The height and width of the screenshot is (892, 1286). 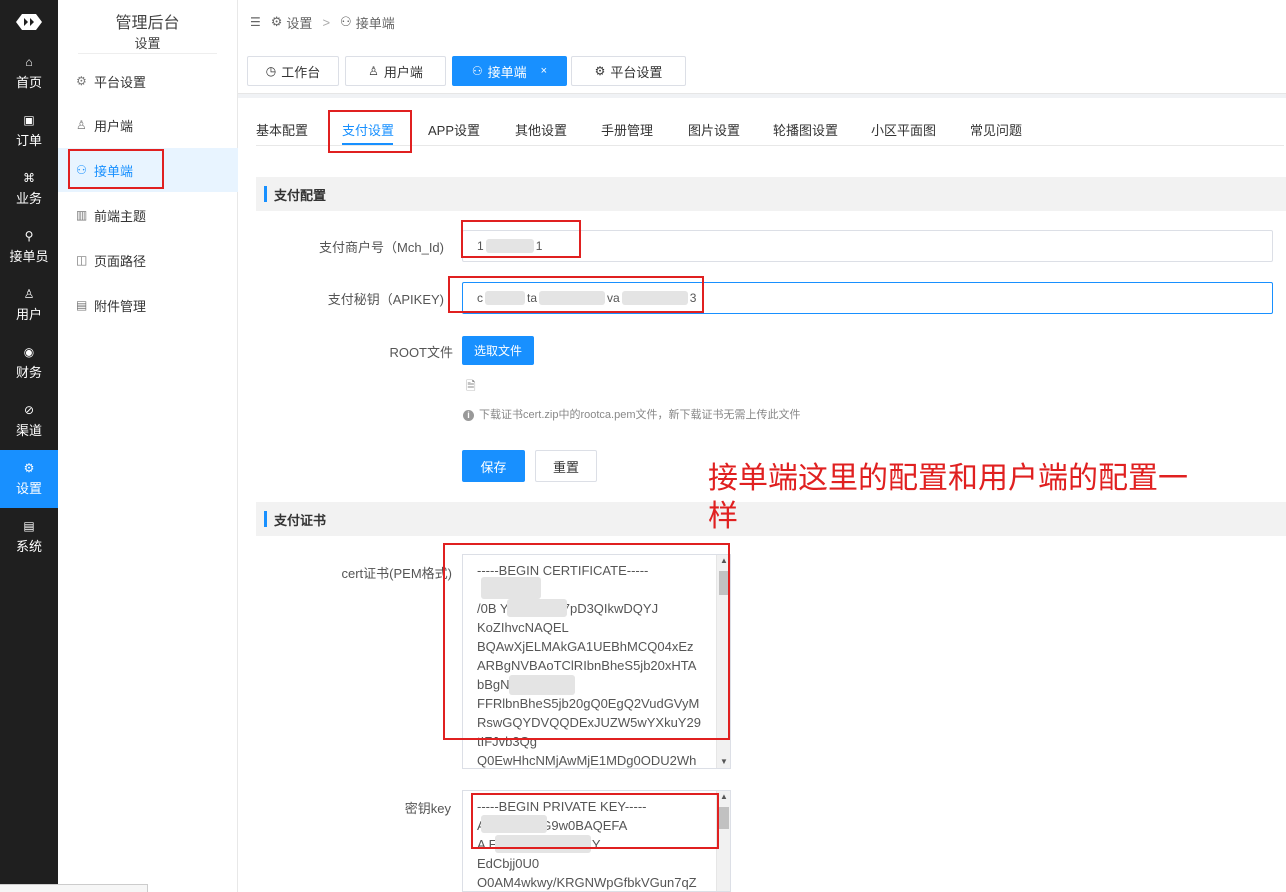 I want to click on text-line: KoZIhvcNAQEL, so click(x=523, y=627).